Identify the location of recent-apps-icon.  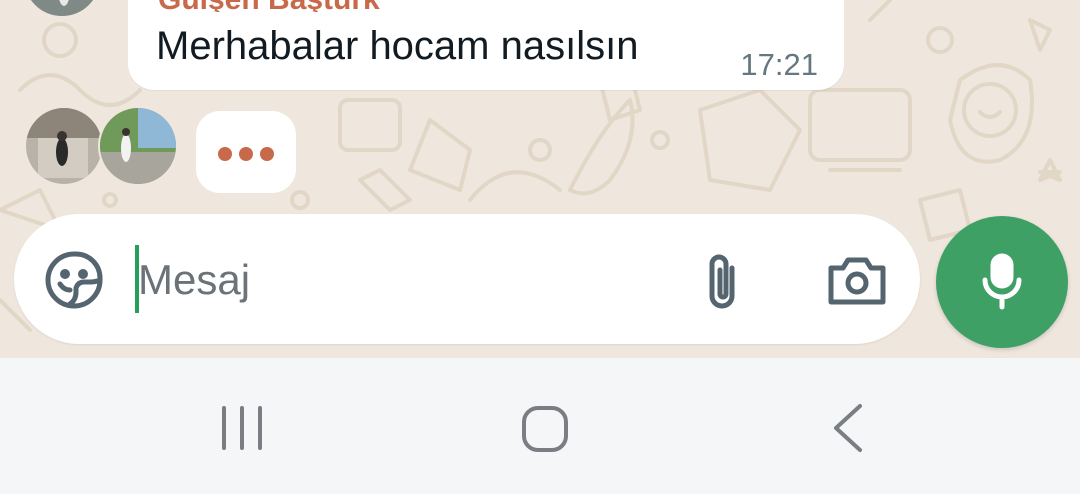
(242, 428).